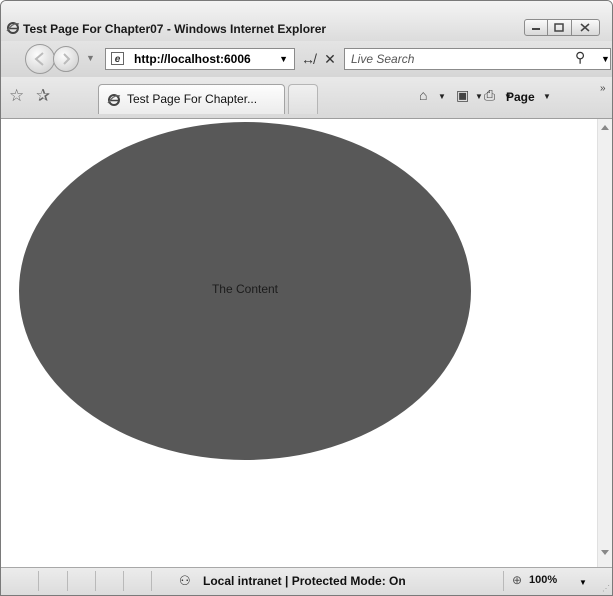  Describe the element at coordinates (477, 59) in the screenshot. I see `search-box: Live Search ⚲ ▼` at that location.